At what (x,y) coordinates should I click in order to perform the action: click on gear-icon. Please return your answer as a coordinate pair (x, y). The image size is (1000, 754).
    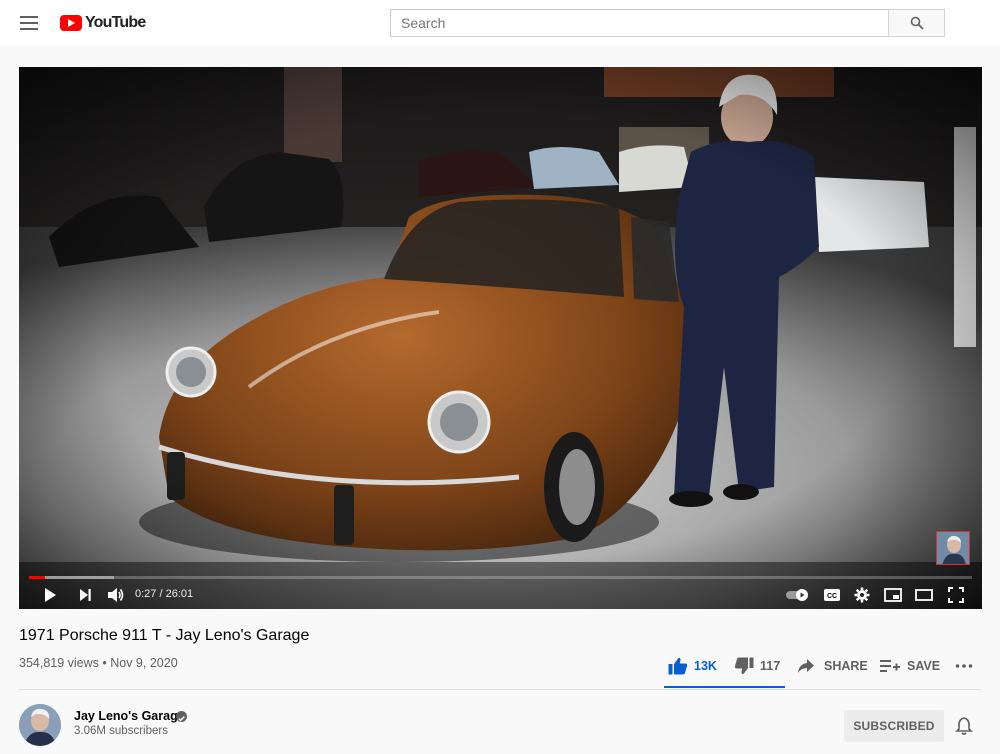
    Looking at the image, I should click on (862, 595).